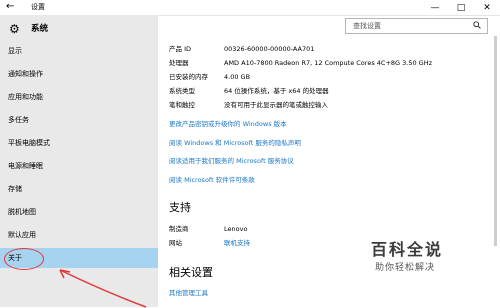 The width and height of the screenshot is (500, 308). What do you see at coordinates (79, 74) in the screenshot?
I see `sidebar-item-notifications: 通知和操作` at bounding box center [79, 74].